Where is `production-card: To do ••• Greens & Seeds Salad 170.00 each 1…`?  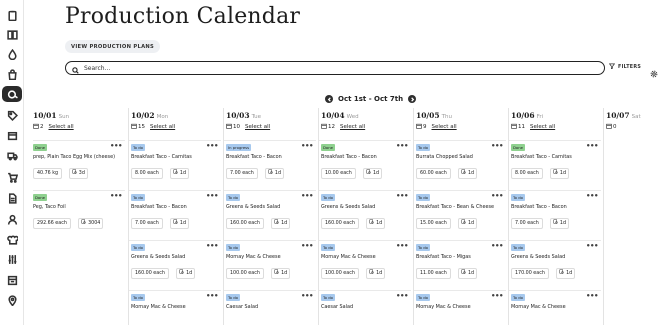
production-card: To do ••• Greens & Seeds Salad 170.00 each 1… is located at coordinates (555, 265).